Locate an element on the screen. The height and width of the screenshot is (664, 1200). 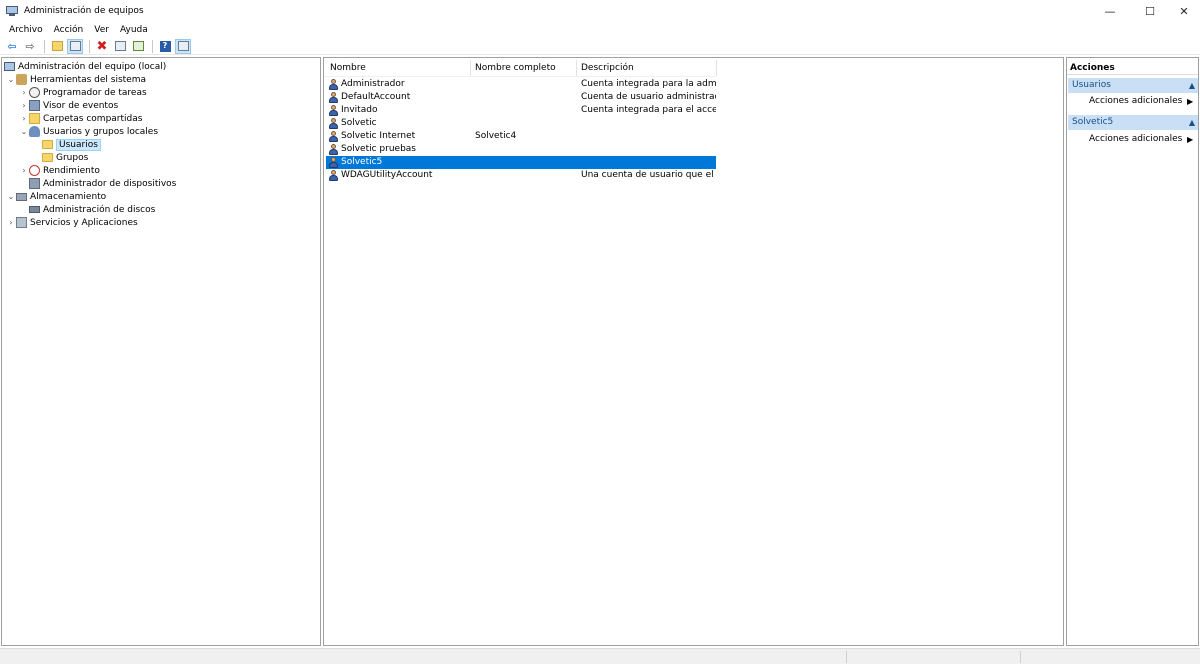
up-folder-icon is located at coordinates (57, 46).